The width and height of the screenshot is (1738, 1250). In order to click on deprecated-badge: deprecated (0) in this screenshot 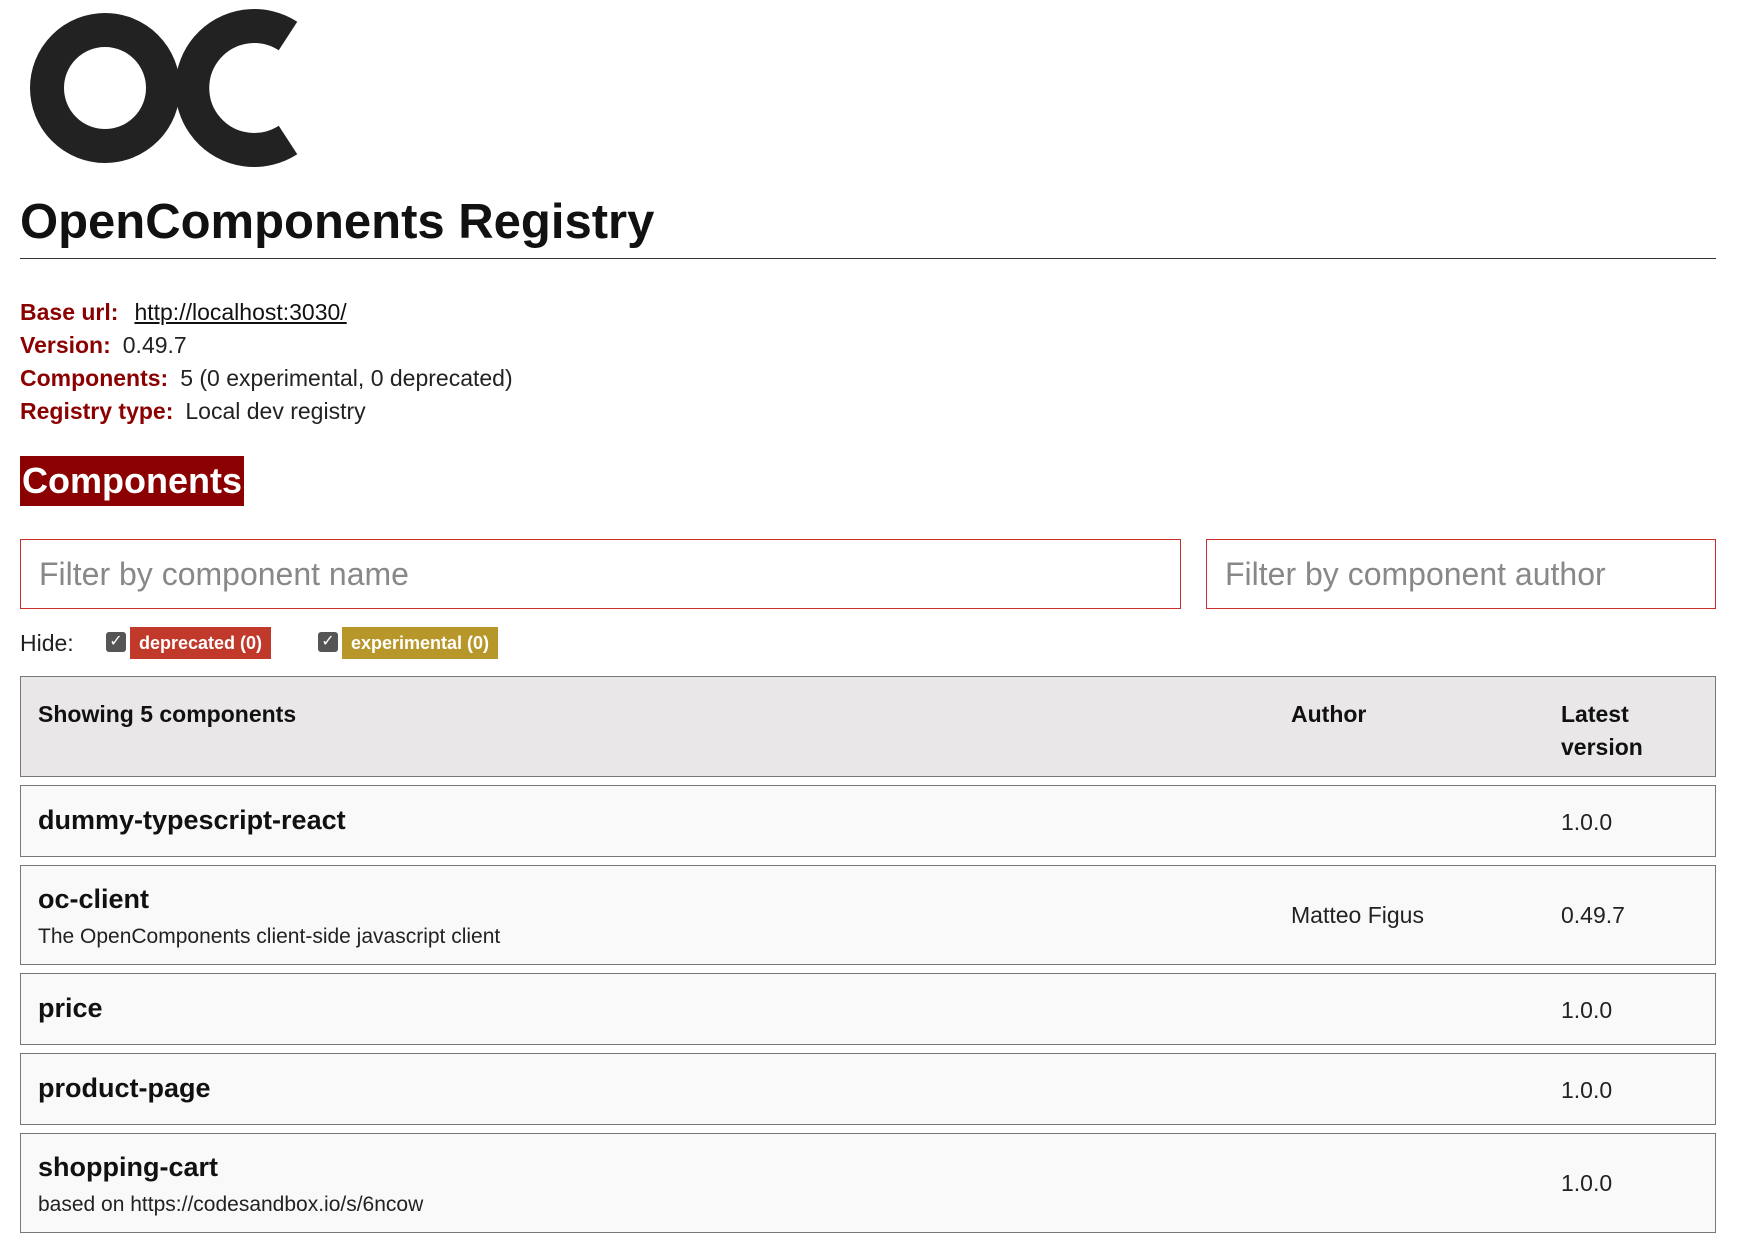, I will do `click(201, 643)`.